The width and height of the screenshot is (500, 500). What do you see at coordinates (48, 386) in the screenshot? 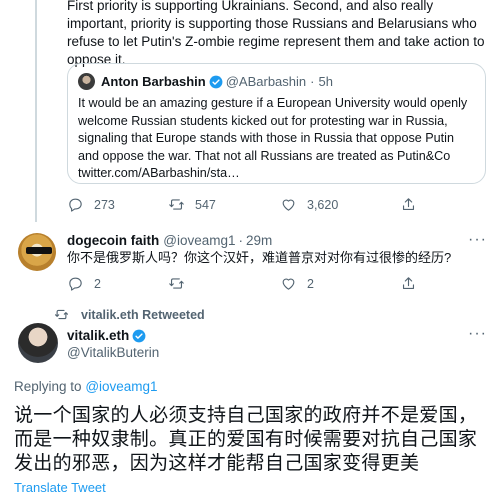
I see `replying-prefix: Replying to` at bounding box center [48, 386].